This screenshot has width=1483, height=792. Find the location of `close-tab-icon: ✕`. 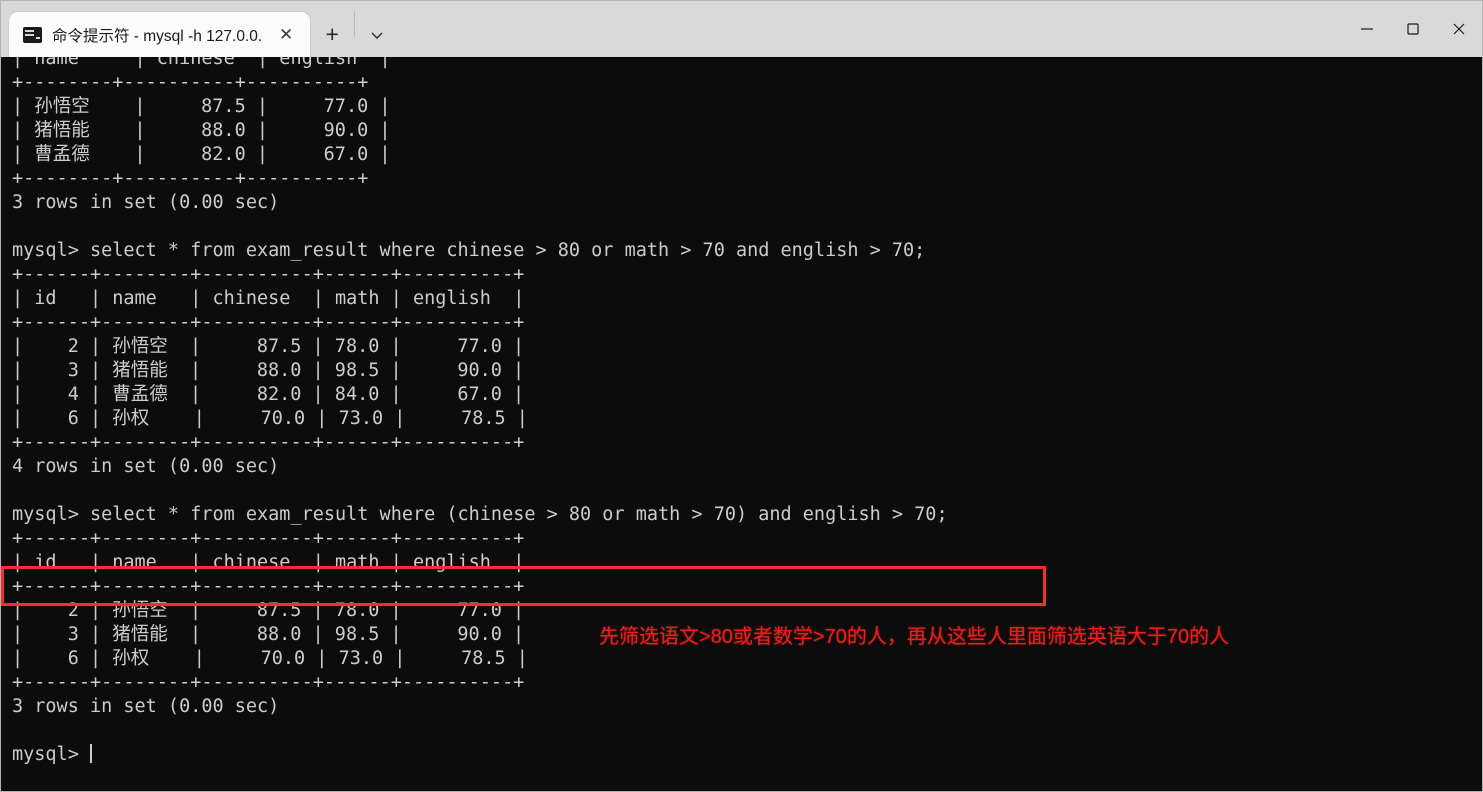

close-tab-icon: ✕ is located at coordinates (286, 35).